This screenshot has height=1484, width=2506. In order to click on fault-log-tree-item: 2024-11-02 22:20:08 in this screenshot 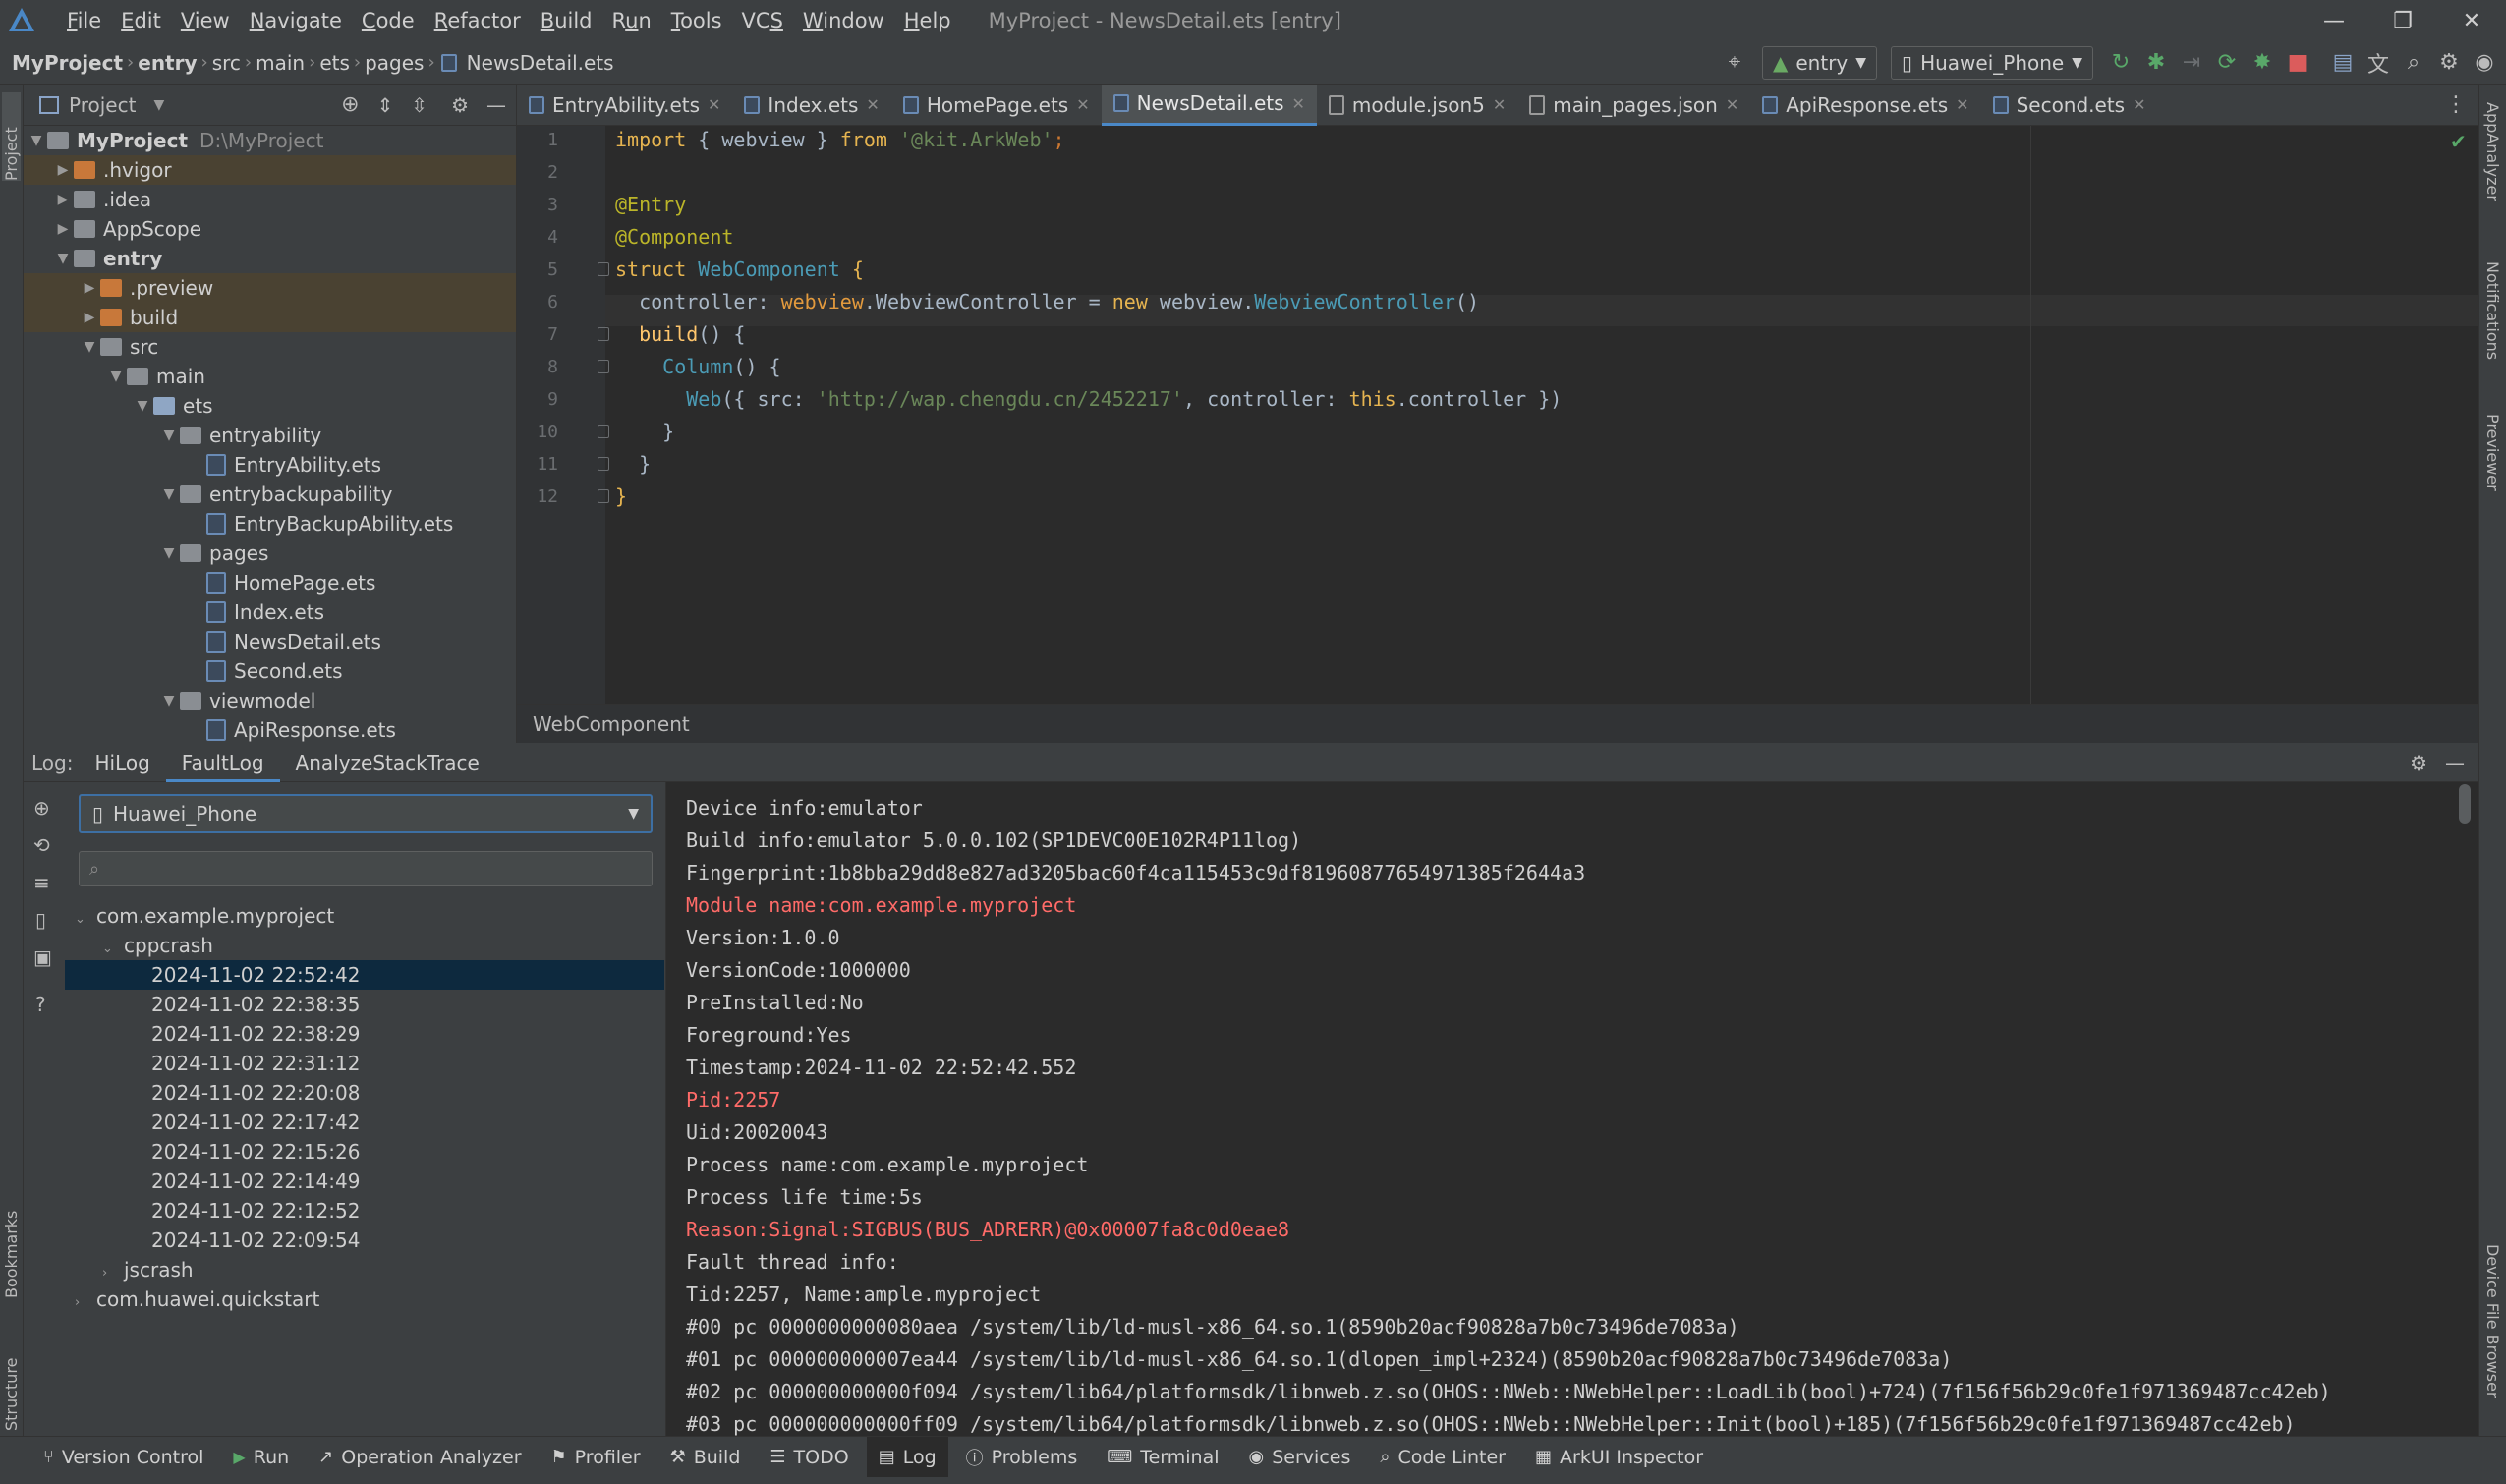, I will do `click(364, 1093)`.